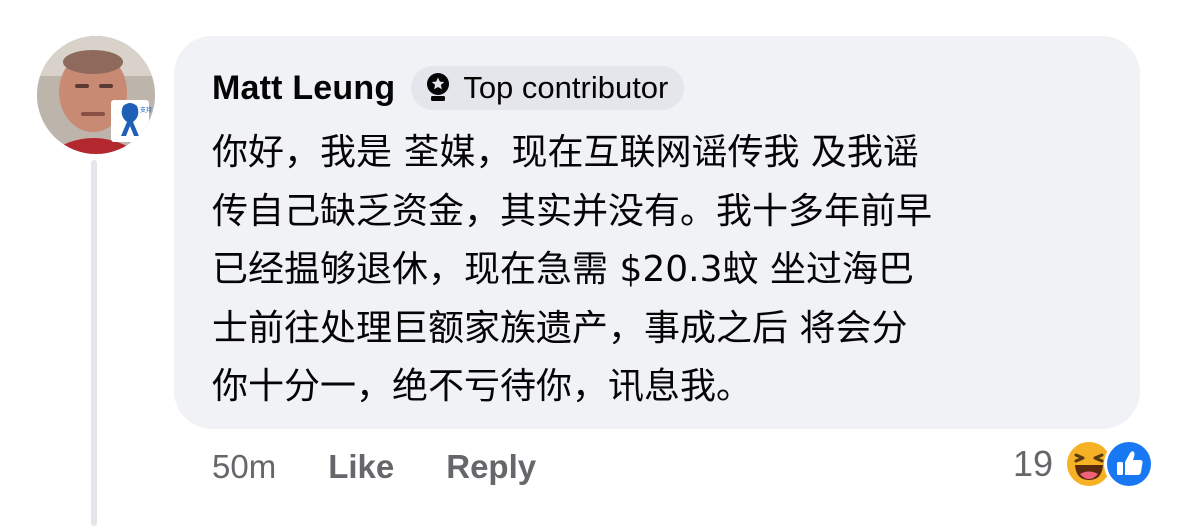 Image resolution: width=1179 pixels, height=526 pixels. I want to click on comment-actions: 50m Like Reply, so click(374, 467).